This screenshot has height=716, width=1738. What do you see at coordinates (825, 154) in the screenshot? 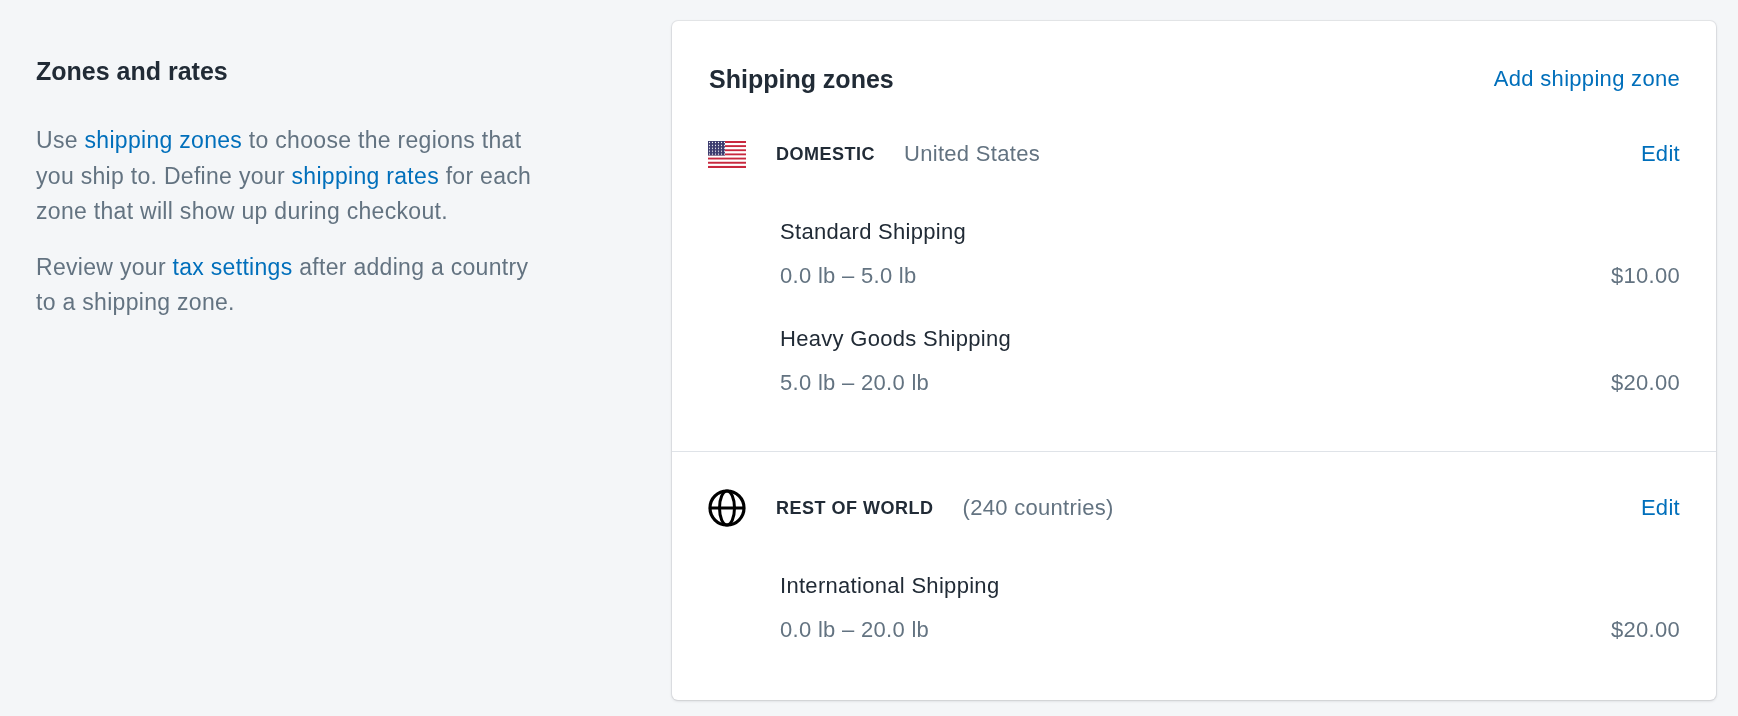
I see `zone-name: DOMESTIC` at bounding box center [825, 154].